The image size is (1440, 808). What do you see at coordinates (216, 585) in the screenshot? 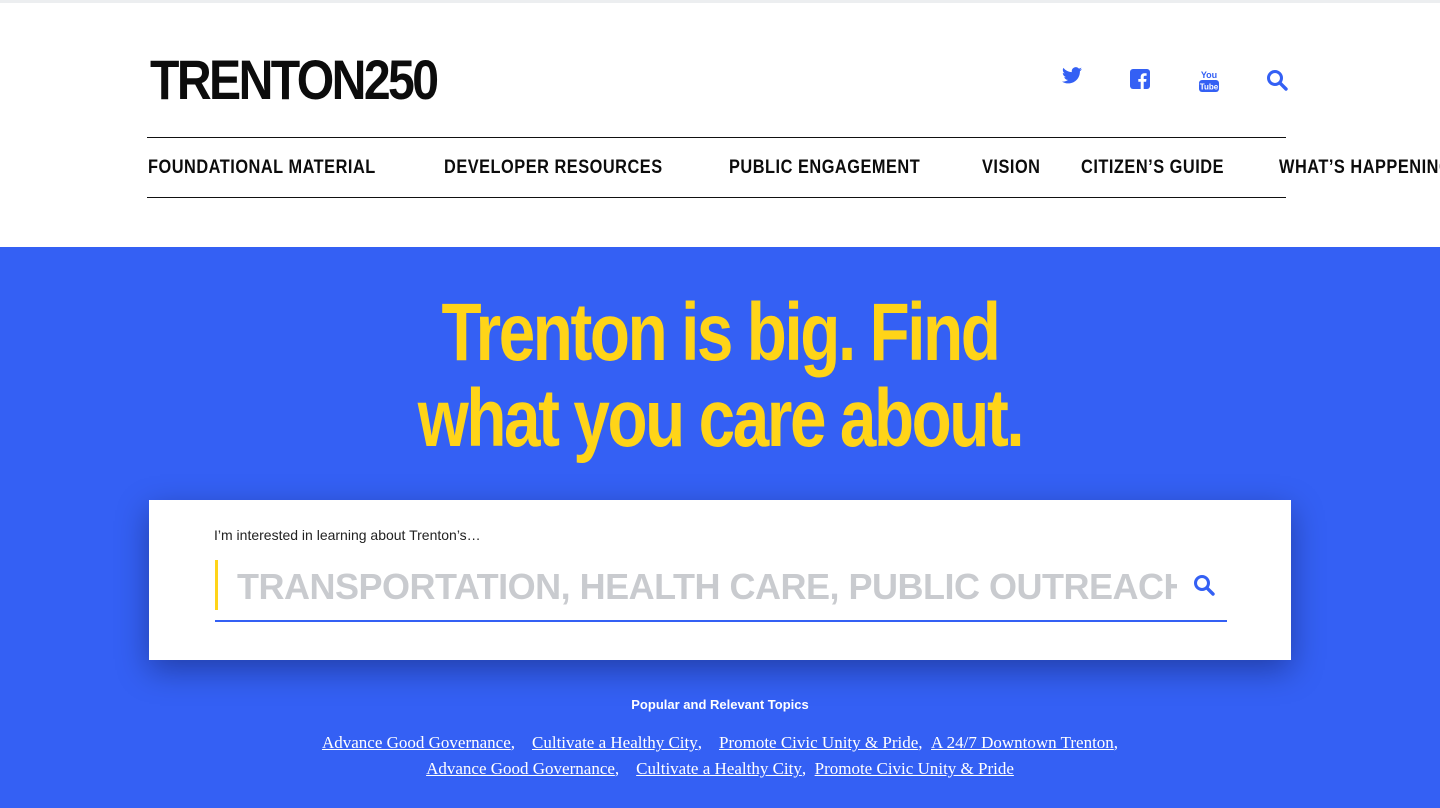
I see `search-caret-bar` at bounding box center [216, 585].